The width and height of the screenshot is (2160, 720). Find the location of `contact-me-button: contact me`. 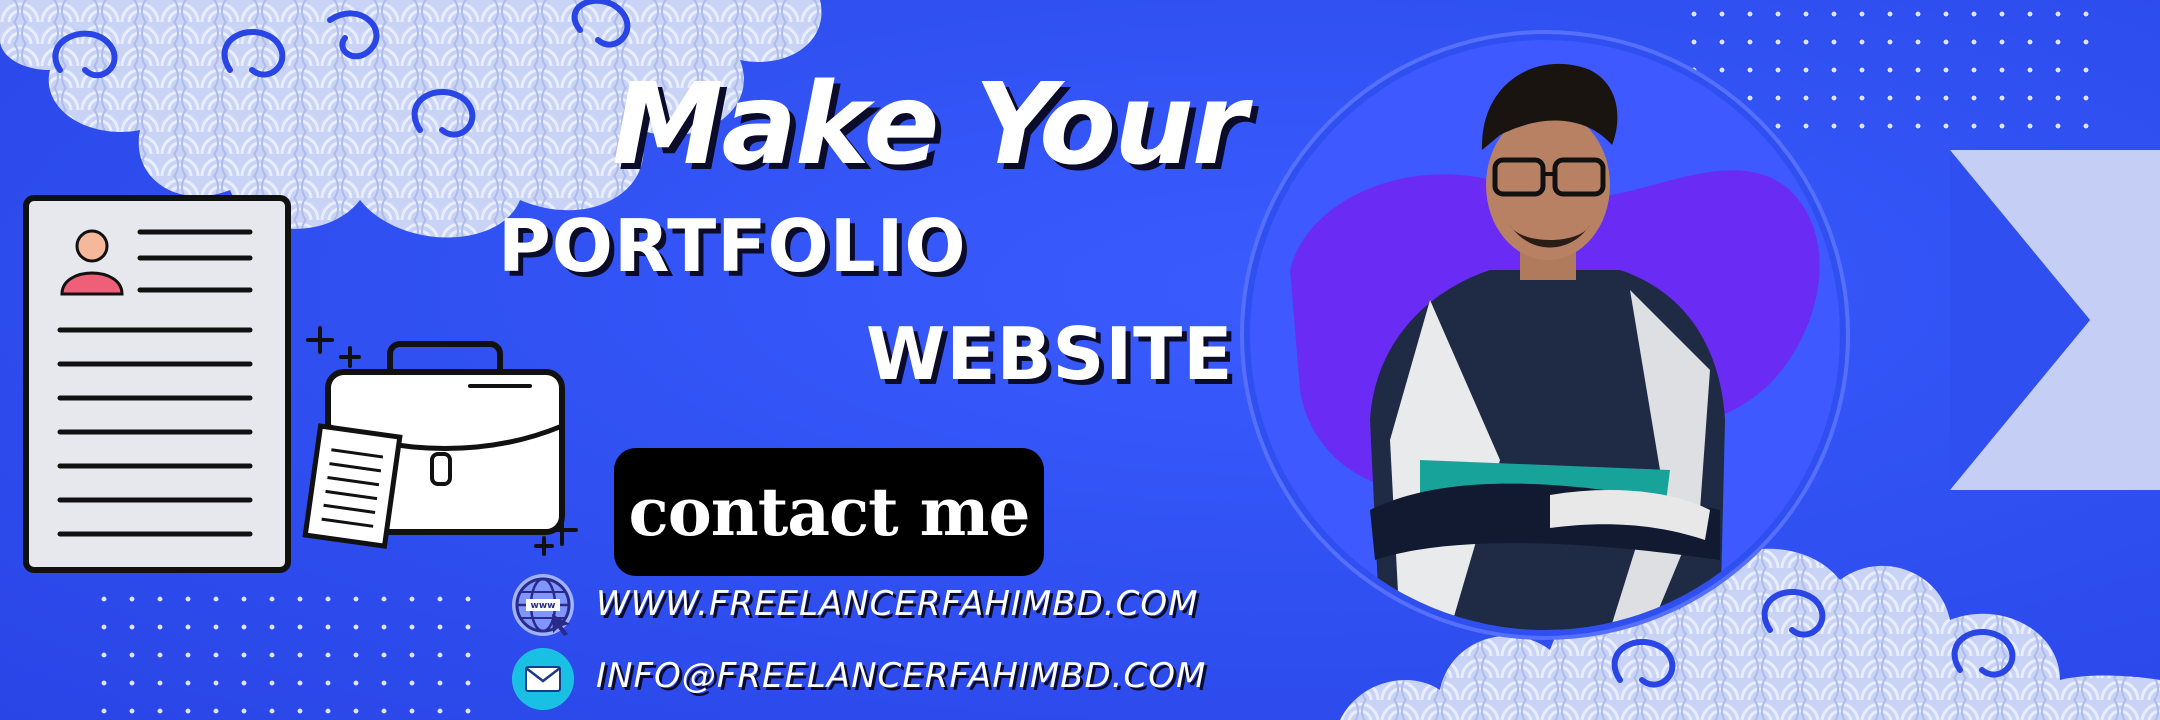

contact-me-button: contact me is located at coordinates (829, 512).